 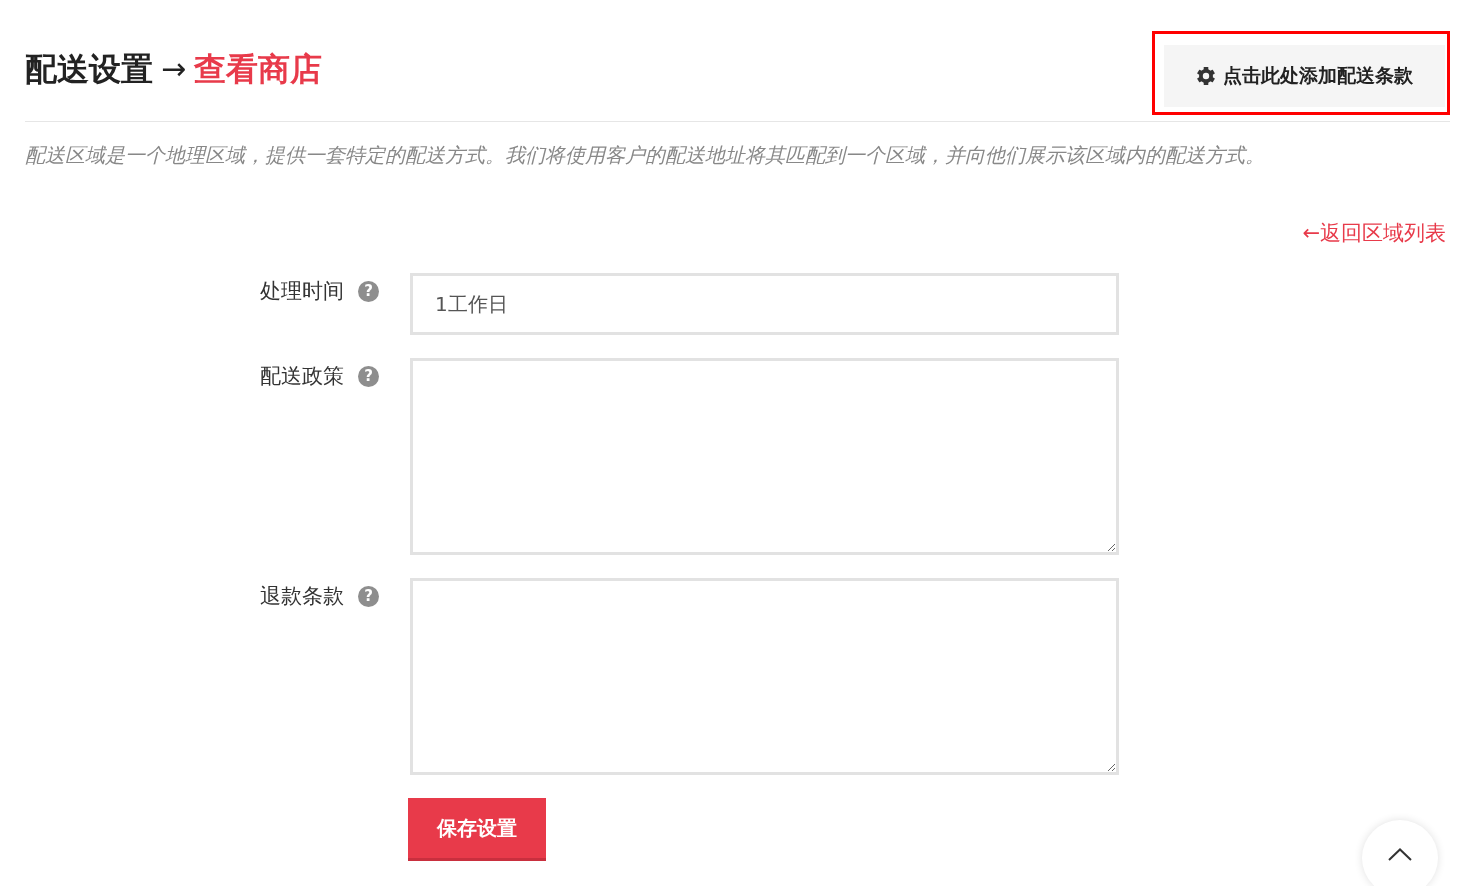 What do you see at coordinates (302, 596) in the screenshot?
I see `field-label: 退款条款` at bounding box center [302, 596].